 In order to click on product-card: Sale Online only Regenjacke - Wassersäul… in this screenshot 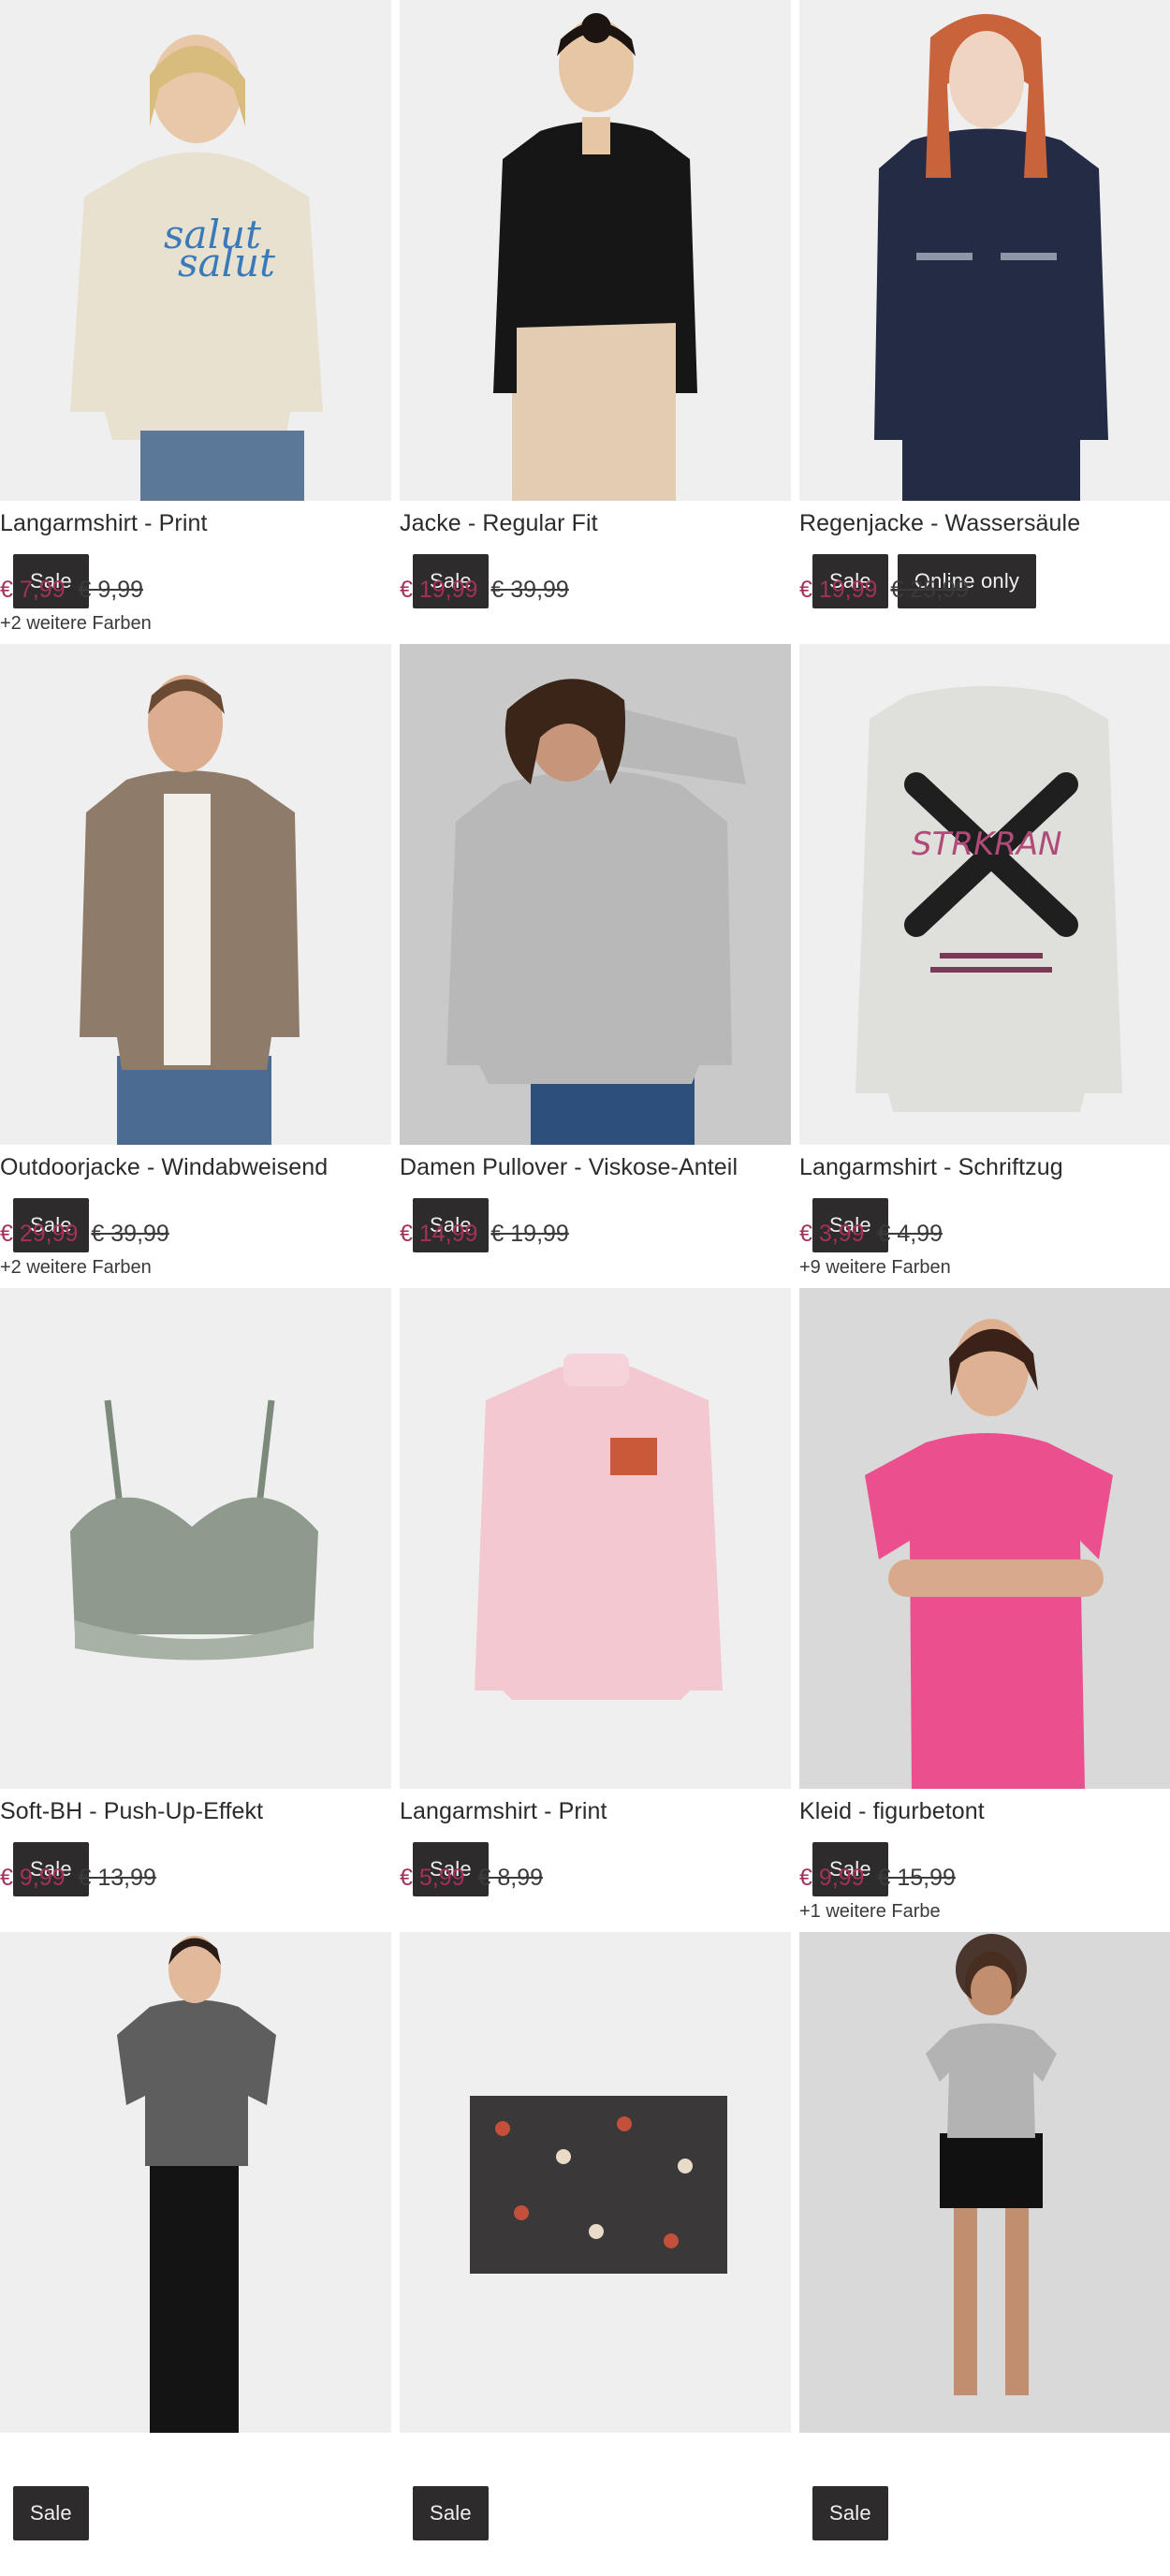, I will do `click(984, 322)`.